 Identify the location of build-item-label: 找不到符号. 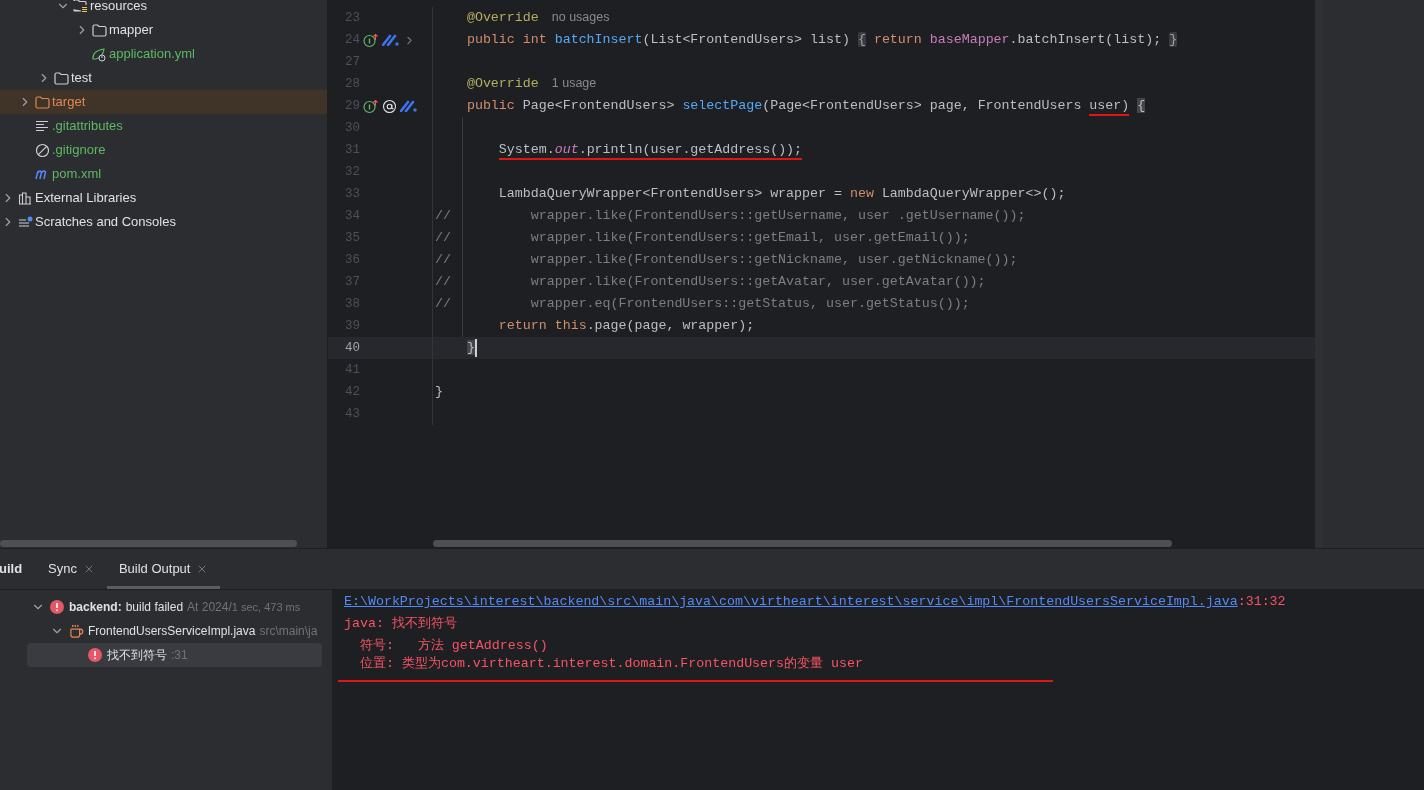
(137, 655).